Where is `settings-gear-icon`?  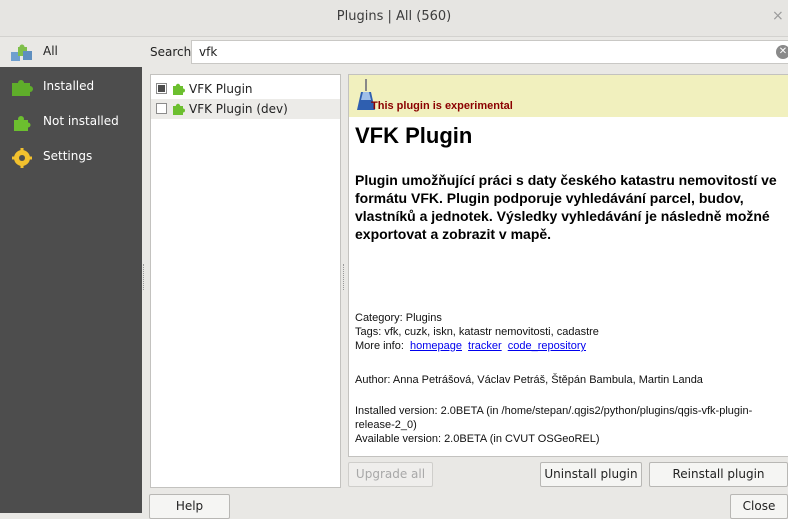
settings-gear-icon is located at coordinates (22, 158).